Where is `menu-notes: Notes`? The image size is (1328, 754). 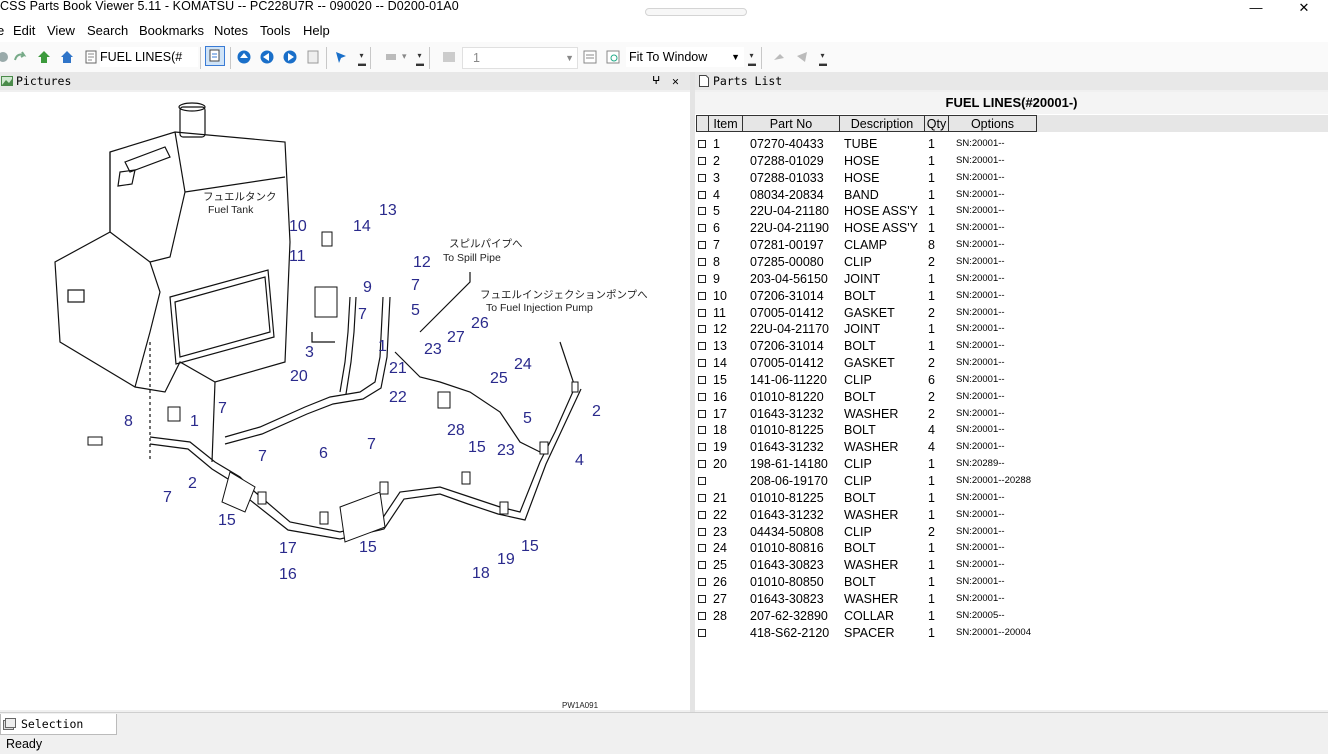
menu-notes: Notes is located at coordinates (231, 30).